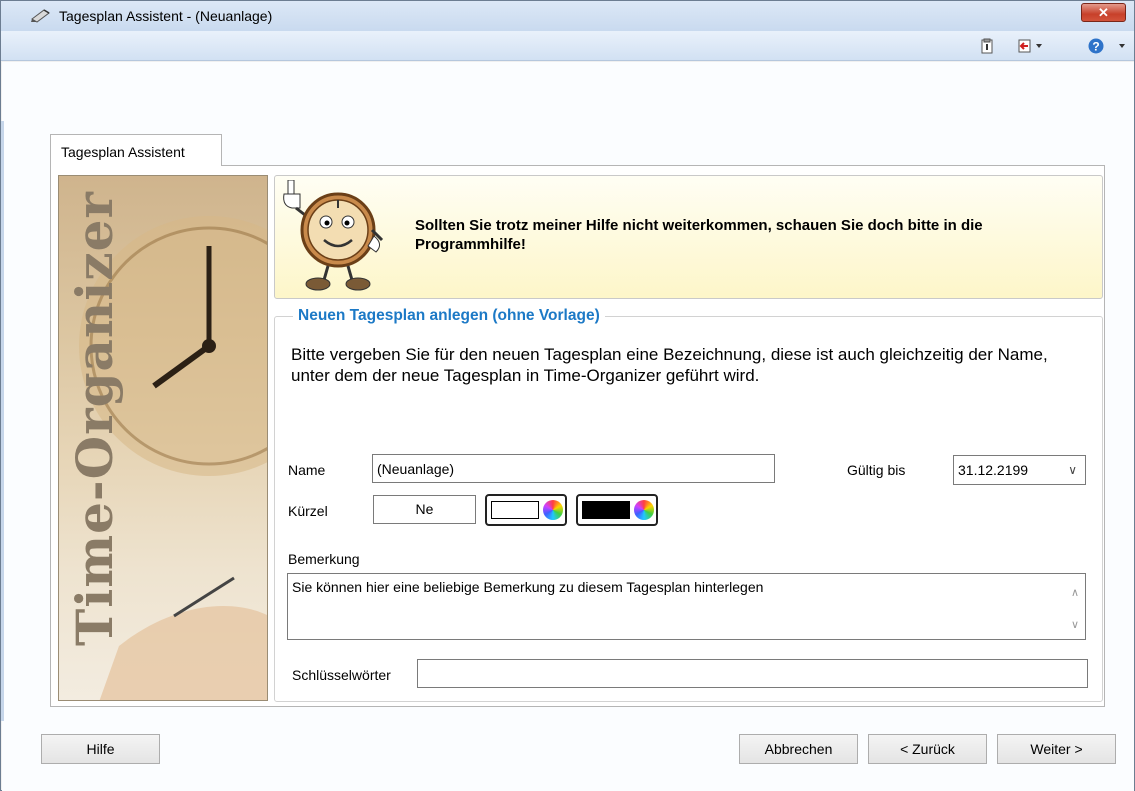 This screenshot has width=1135, height=791. Describe the element at coordinates (307, 470) in the screenshot. I see `name-label: Name` at that location.